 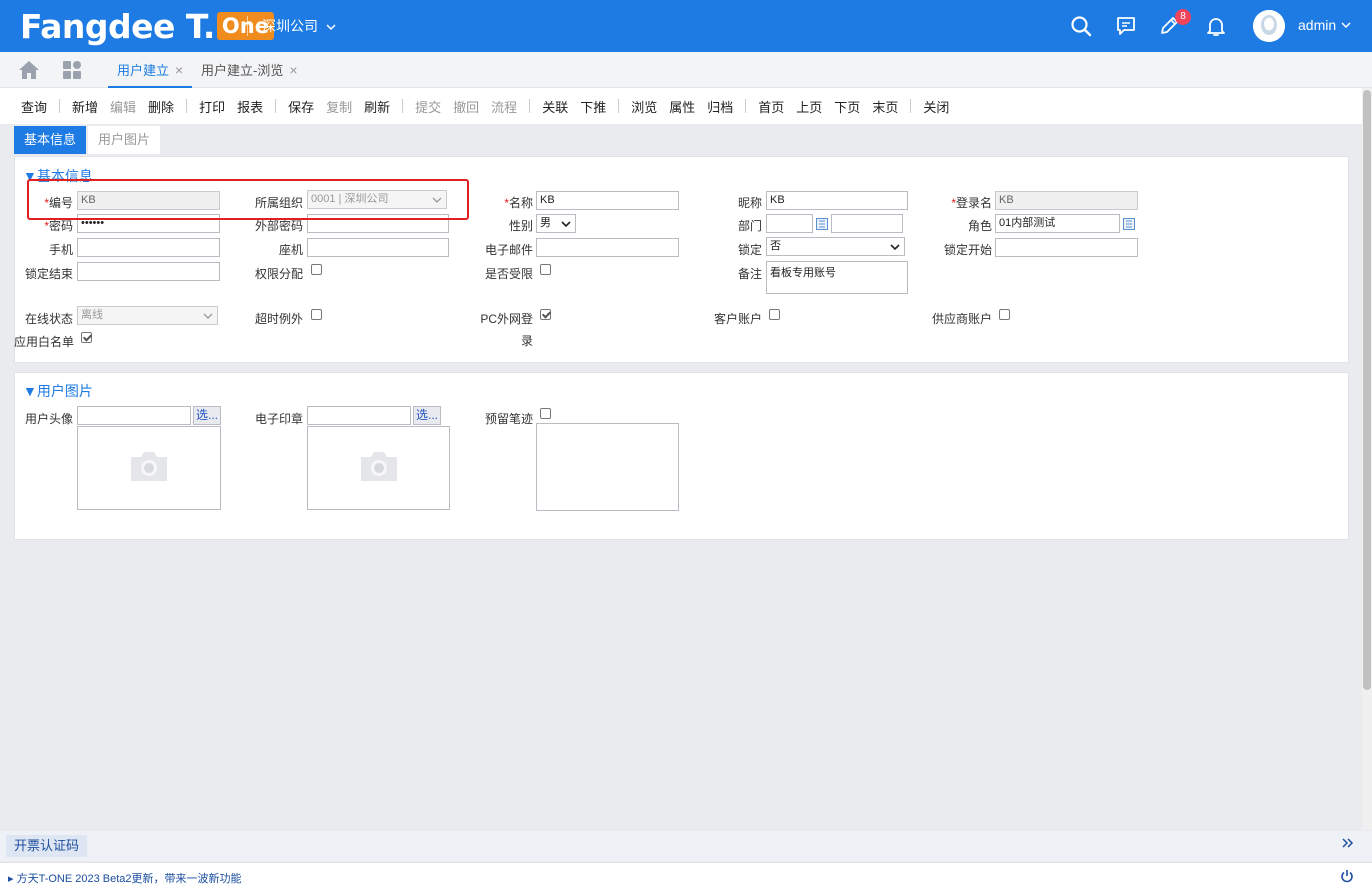 I want to click on invoice-code-button: 开票认证码, so click(x=47, y=846).